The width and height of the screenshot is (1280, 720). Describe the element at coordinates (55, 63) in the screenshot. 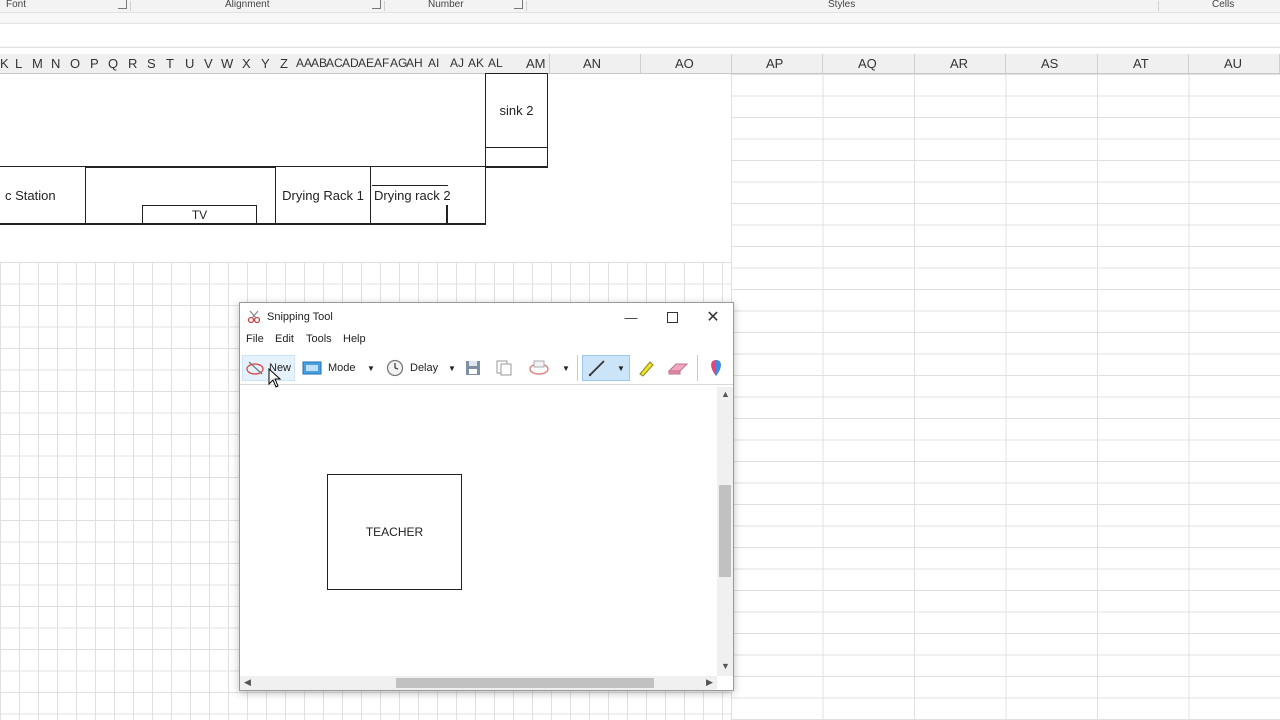

I see `column-header: N` at that location.